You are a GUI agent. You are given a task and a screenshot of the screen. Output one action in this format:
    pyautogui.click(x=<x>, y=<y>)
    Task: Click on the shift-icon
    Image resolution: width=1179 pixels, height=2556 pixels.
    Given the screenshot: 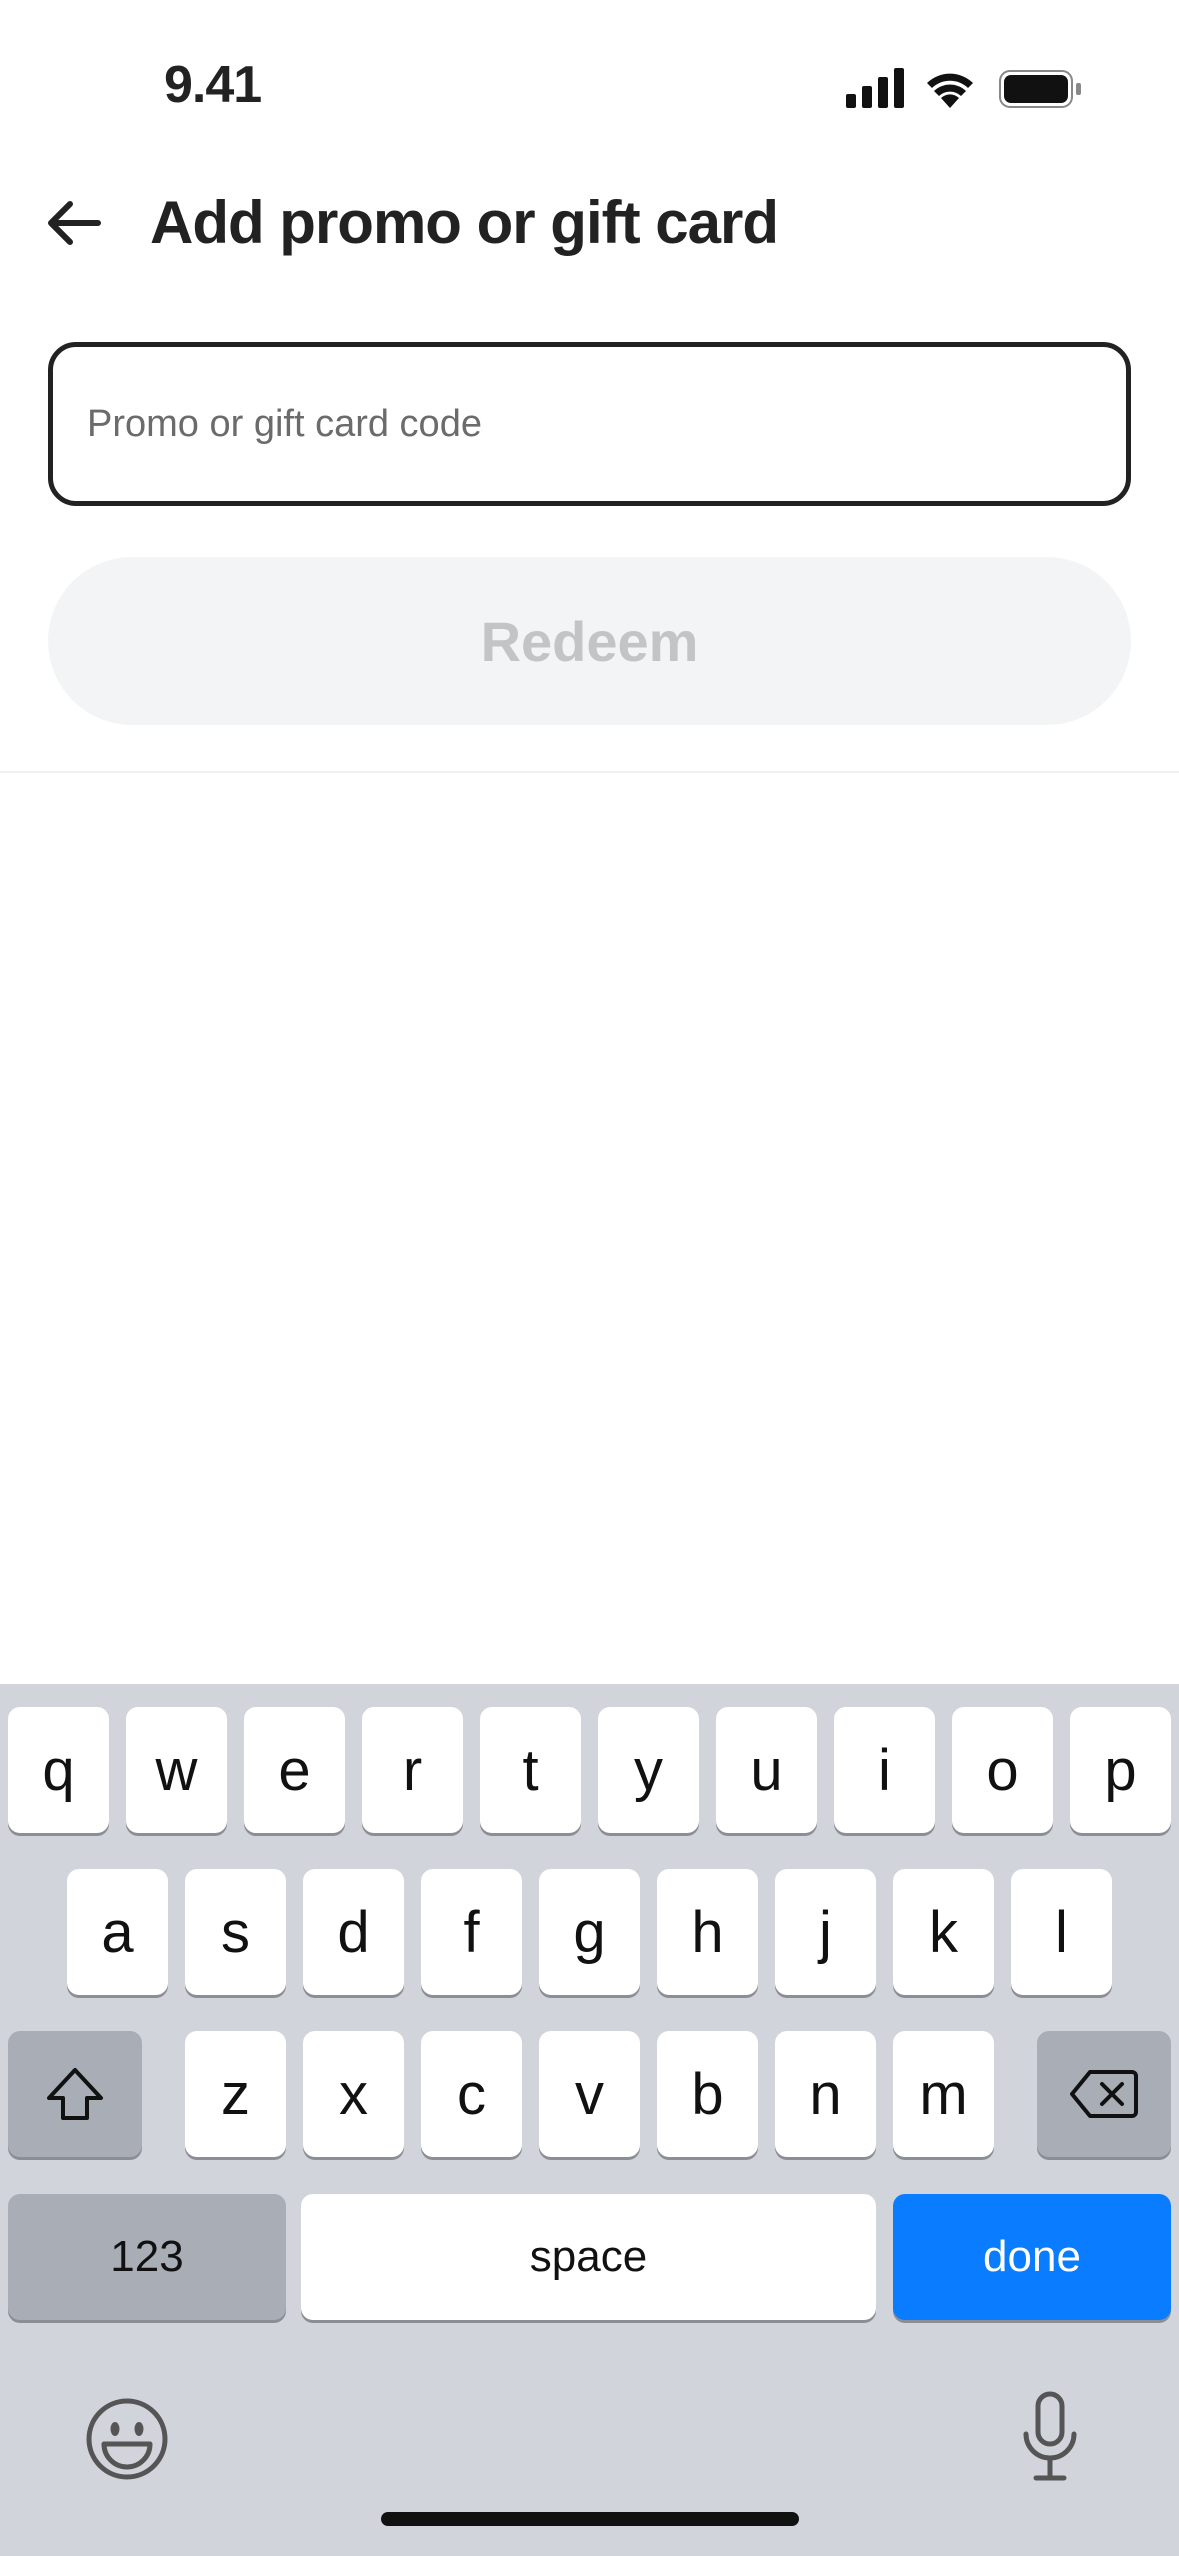 What is the action you would take?
    pyautogui.click(x=75, y=2094)
    